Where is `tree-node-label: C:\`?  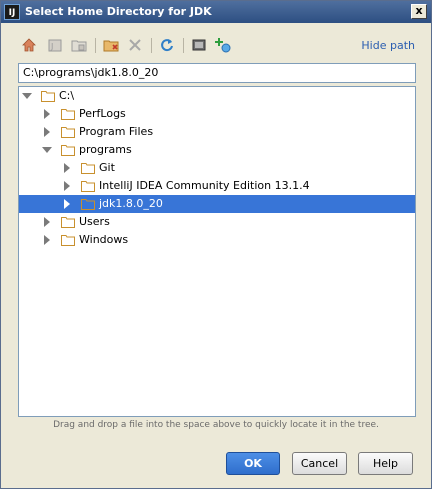 tree-node-label: C:\ is located at coordinates (67, 95).